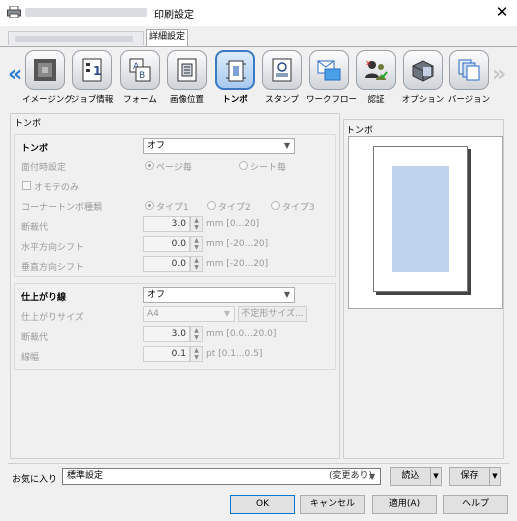 The width and height of the screenshot is (517, 521). What do you see at coordinates (85, 476) in the screenshot?
I see `favorites-value: 標準設定` at bounding box center [85, 476].